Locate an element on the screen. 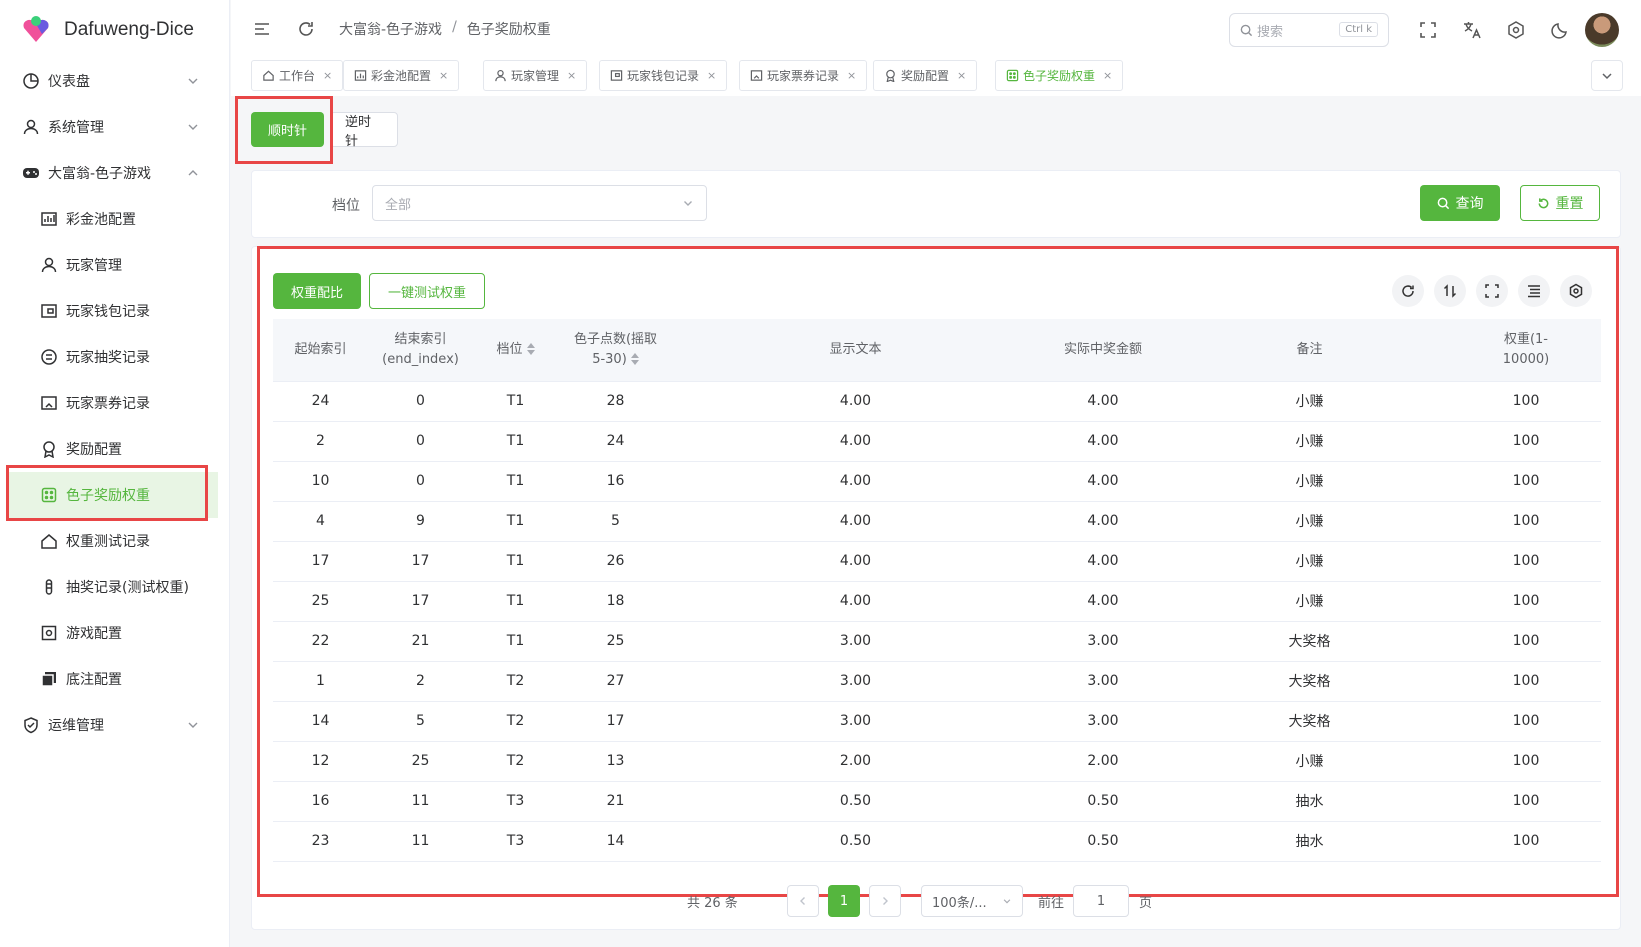  tab-workbench: 工作台 × is located at coordinates (297, 75).